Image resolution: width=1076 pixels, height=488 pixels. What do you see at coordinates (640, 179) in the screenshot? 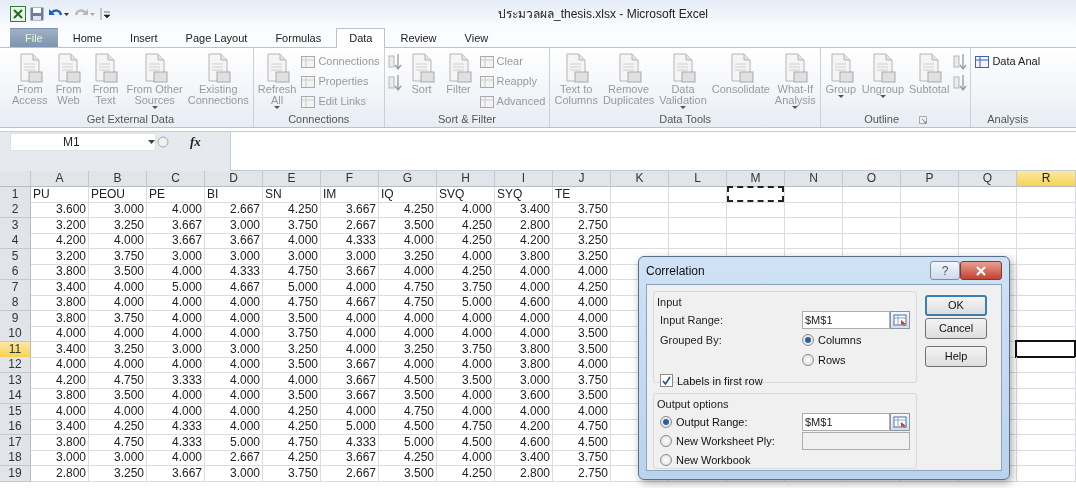
I see `column-header: K` at bounding box center [640, 179].